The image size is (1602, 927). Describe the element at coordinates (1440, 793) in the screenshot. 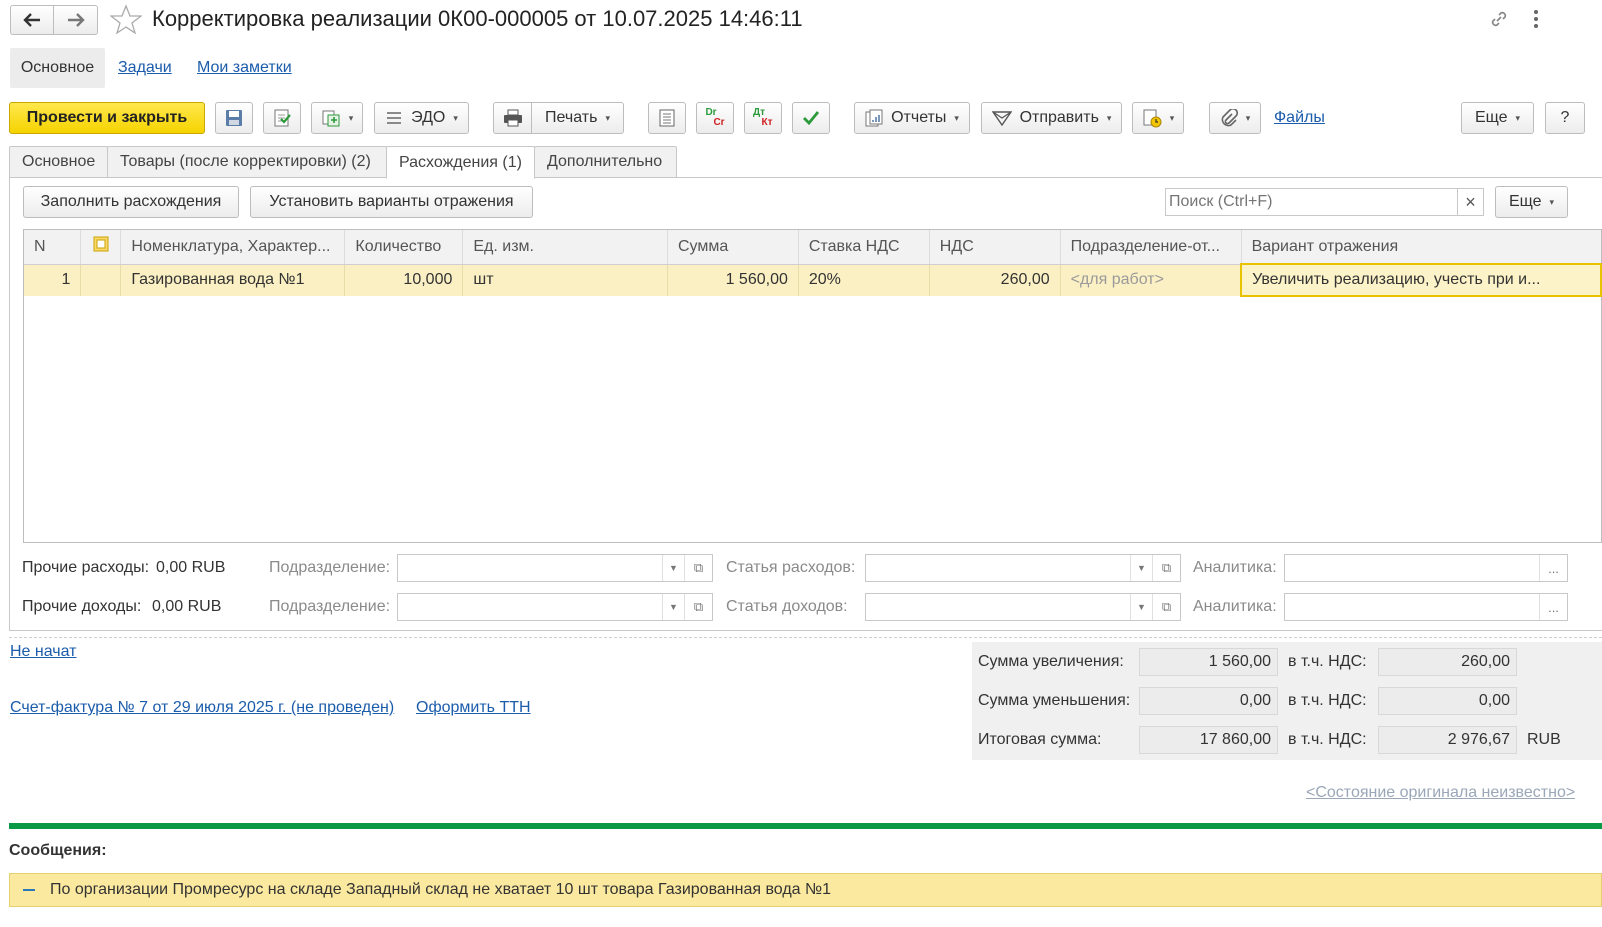

I see `original-state-link: <Состояние оригинала неизвестно>` at that location.